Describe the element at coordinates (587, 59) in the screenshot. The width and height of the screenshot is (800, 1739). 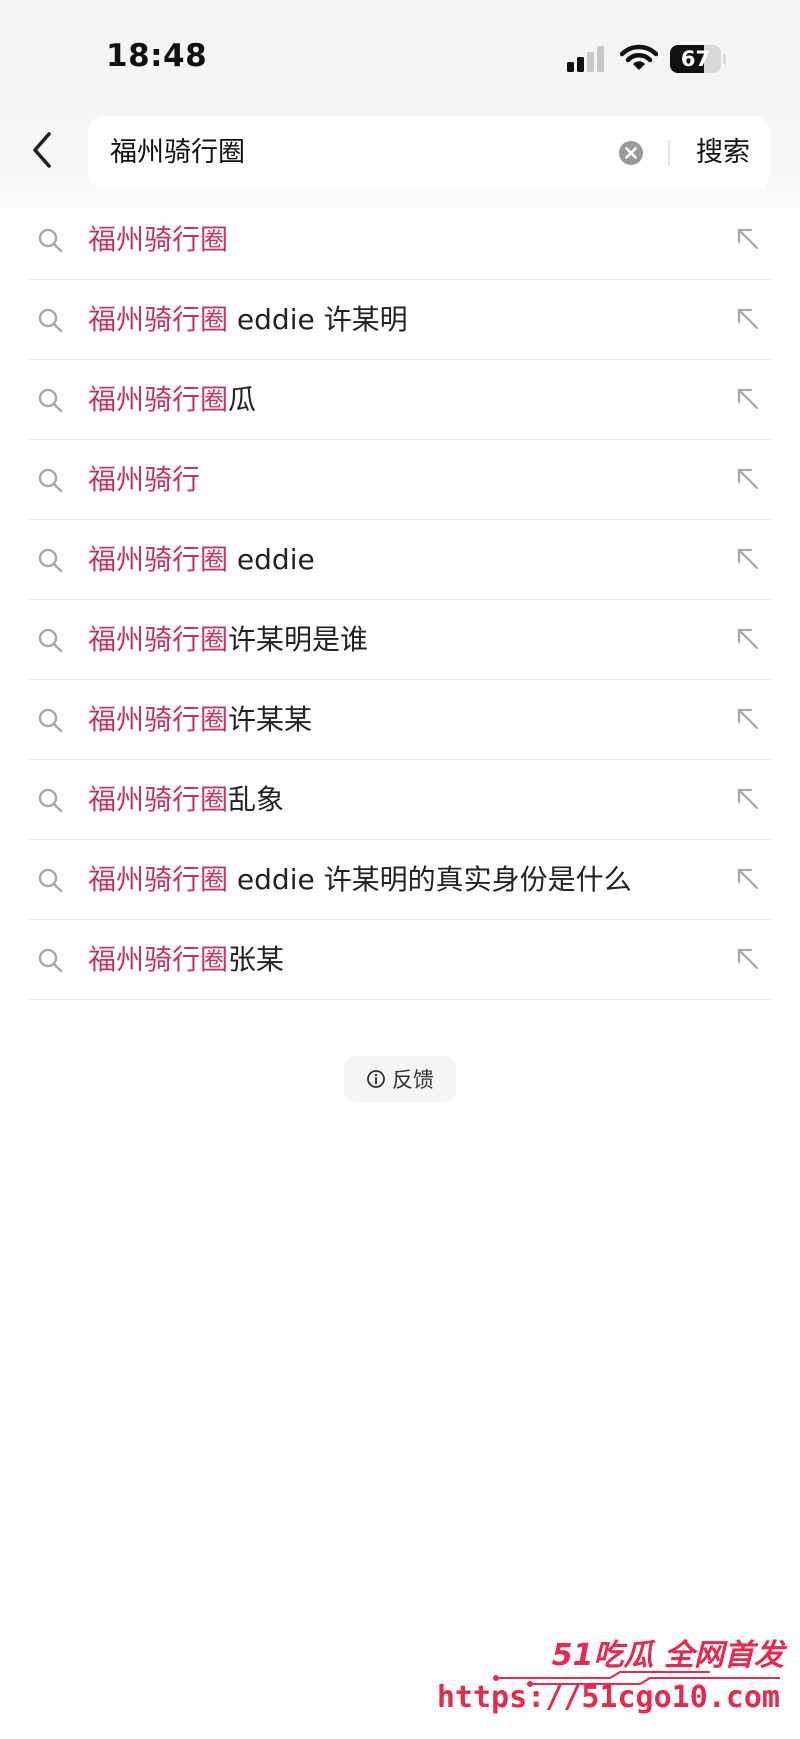
I see `cellular-signal-icon` at that location.